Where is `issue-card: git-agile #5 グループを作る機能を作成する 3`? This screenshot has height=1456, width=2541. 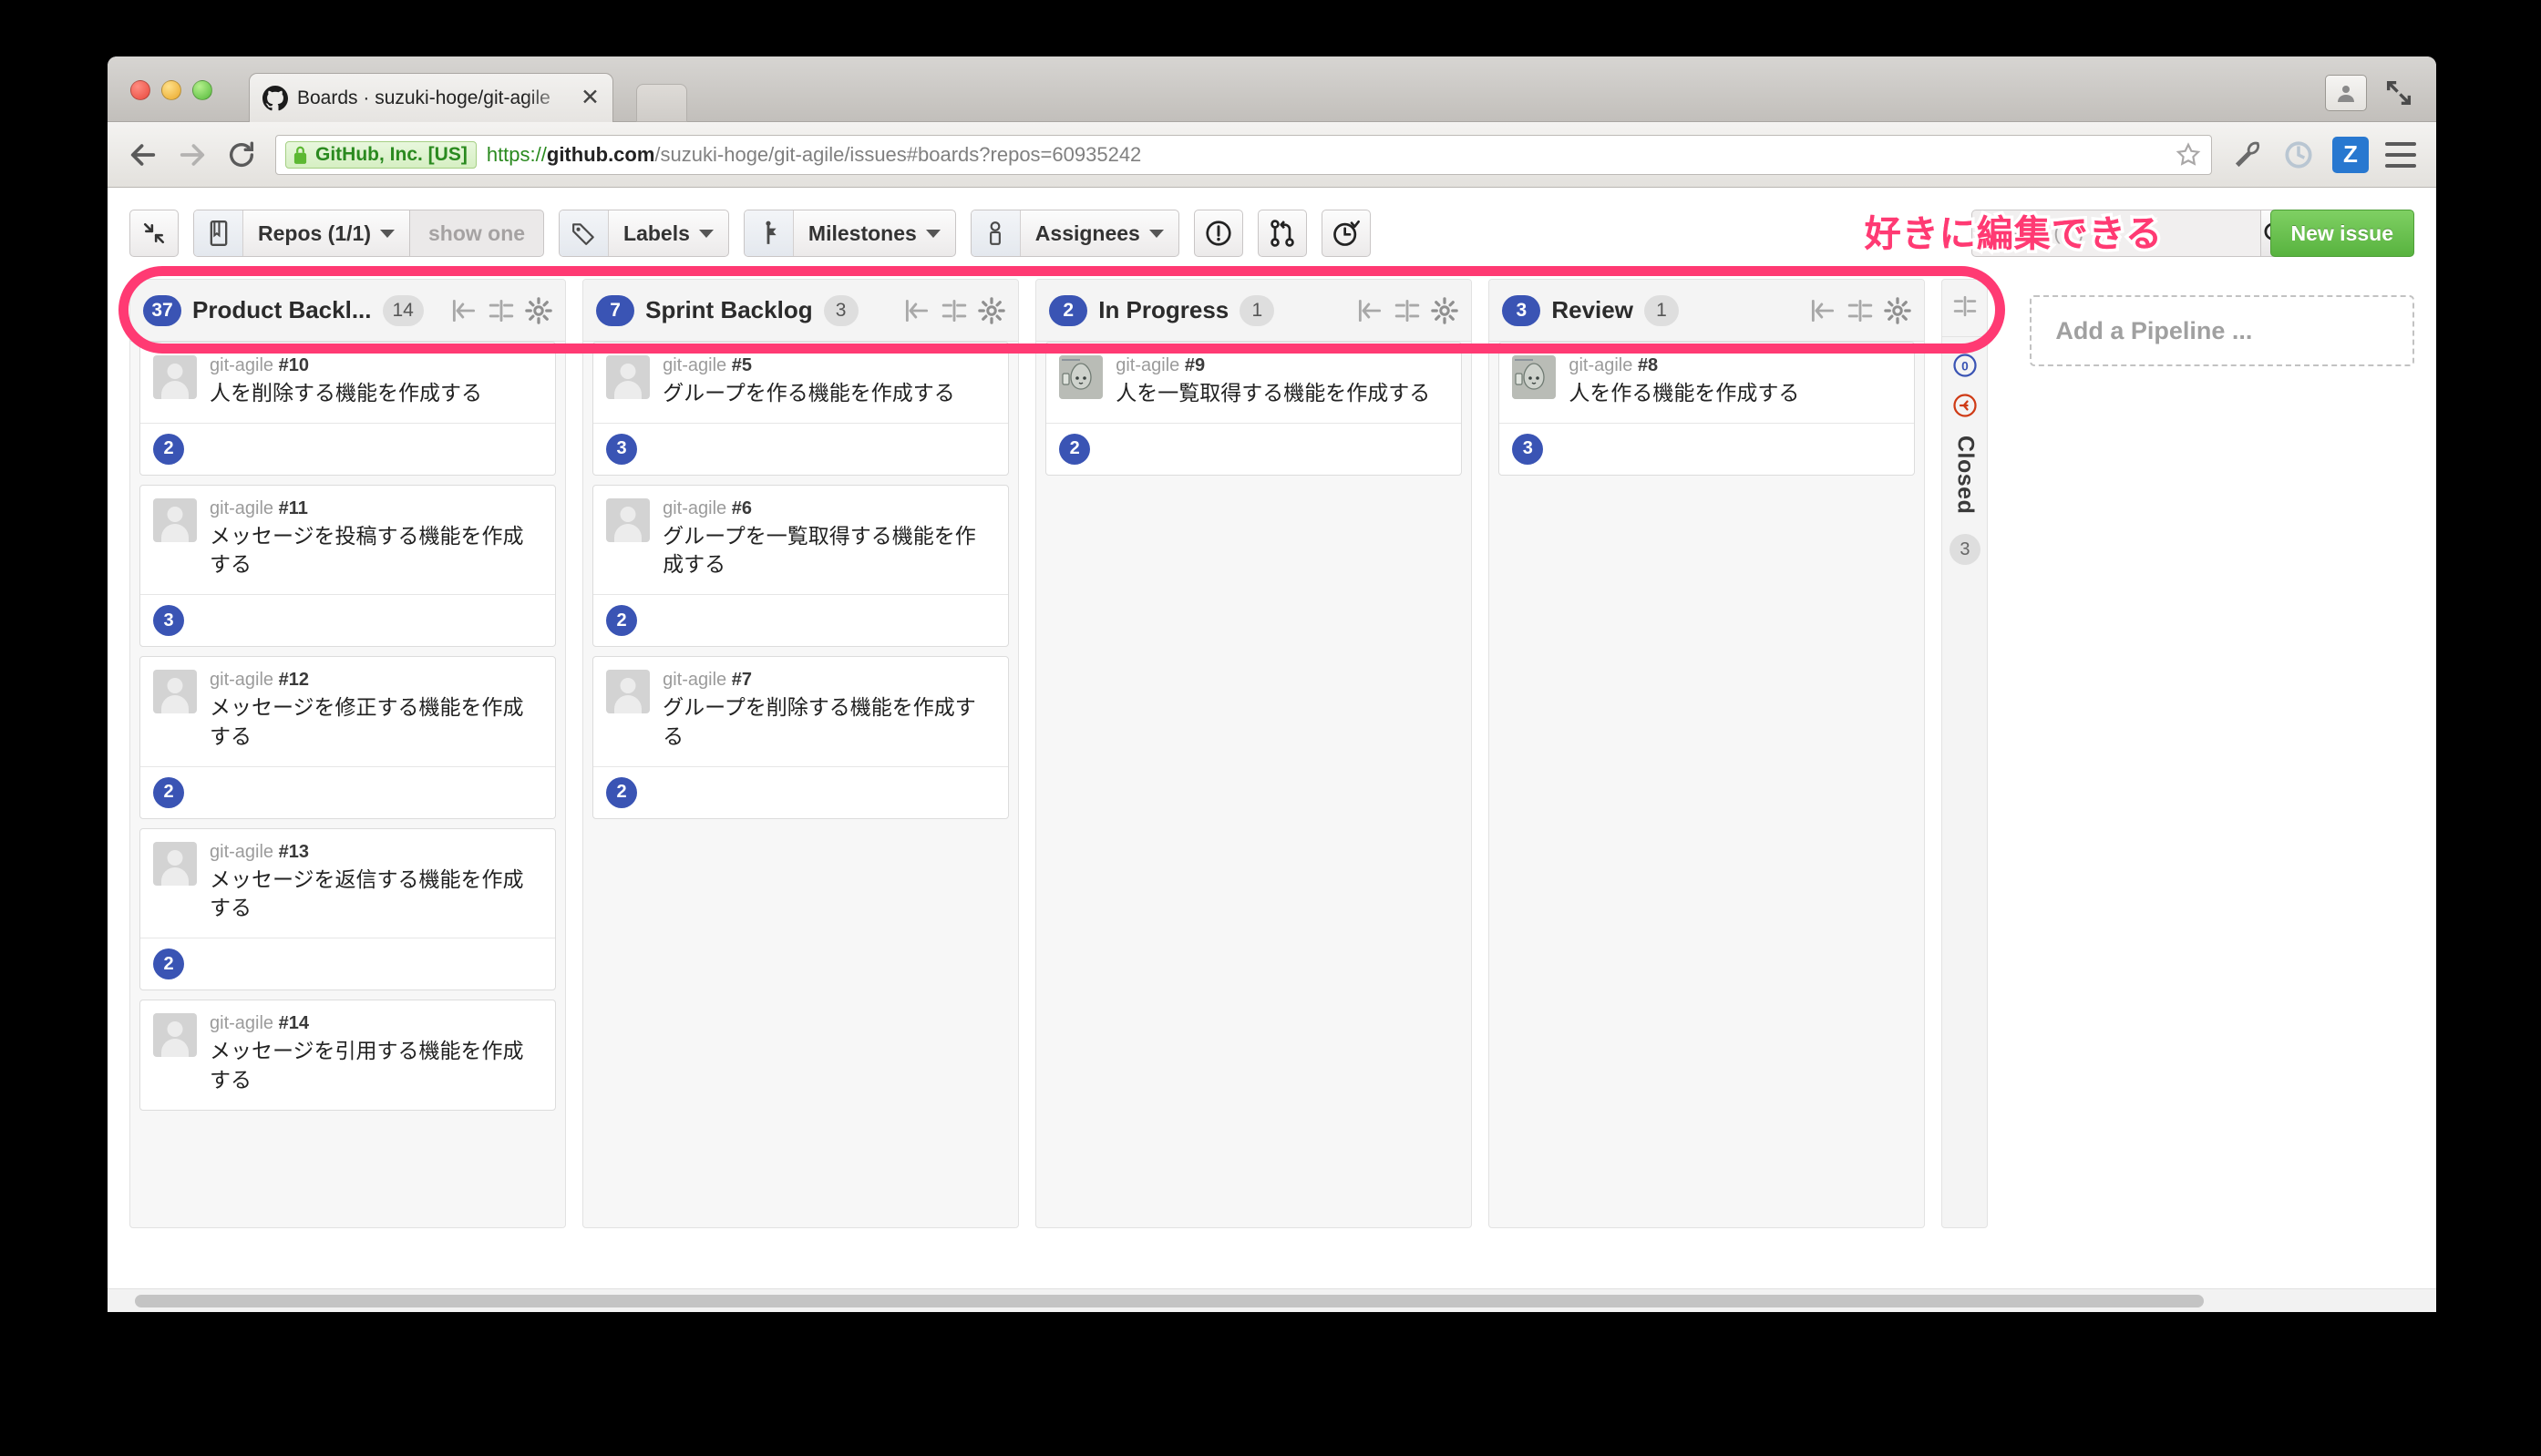
issue-card: git-agile #5 グループを作る機能を作成する 3 is located at coordinates (801, 409).